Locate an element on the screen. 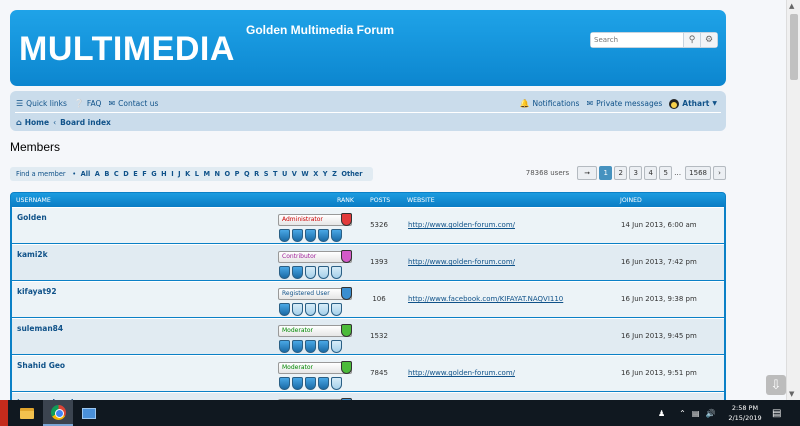 This screenshot has height=426, width=800. username-label: Athart is located at coordinates (696, 103).